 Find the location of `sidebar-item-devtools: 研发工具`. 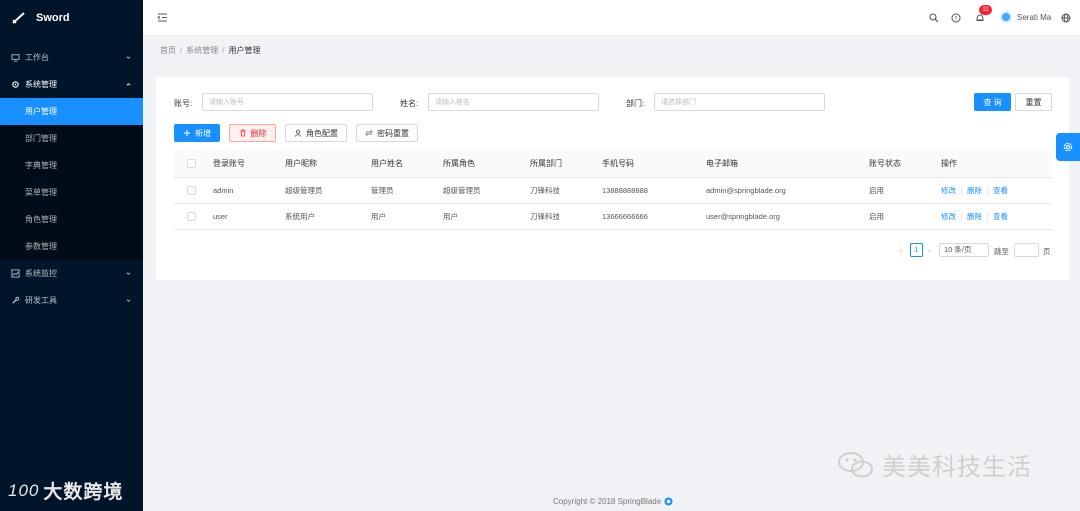

sidebar-item-devtools: 研发工具 is located at coordinates (71, 300).